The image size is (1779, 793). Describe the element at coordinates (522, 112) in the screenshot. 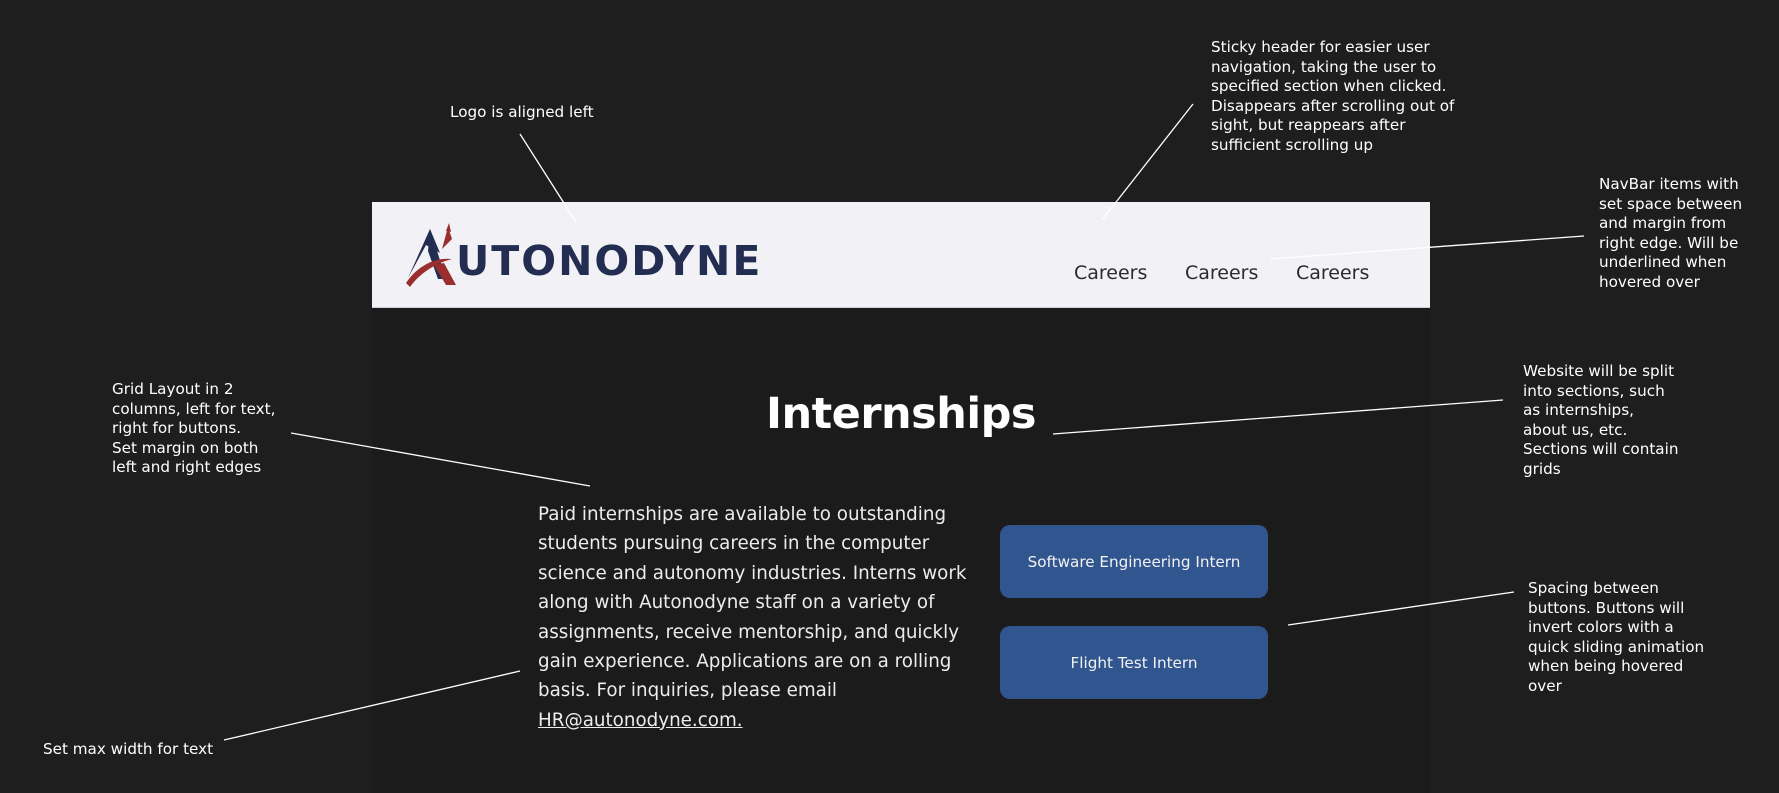

I see `annotation-logo-aligned: Logo is aligned left` at that location.